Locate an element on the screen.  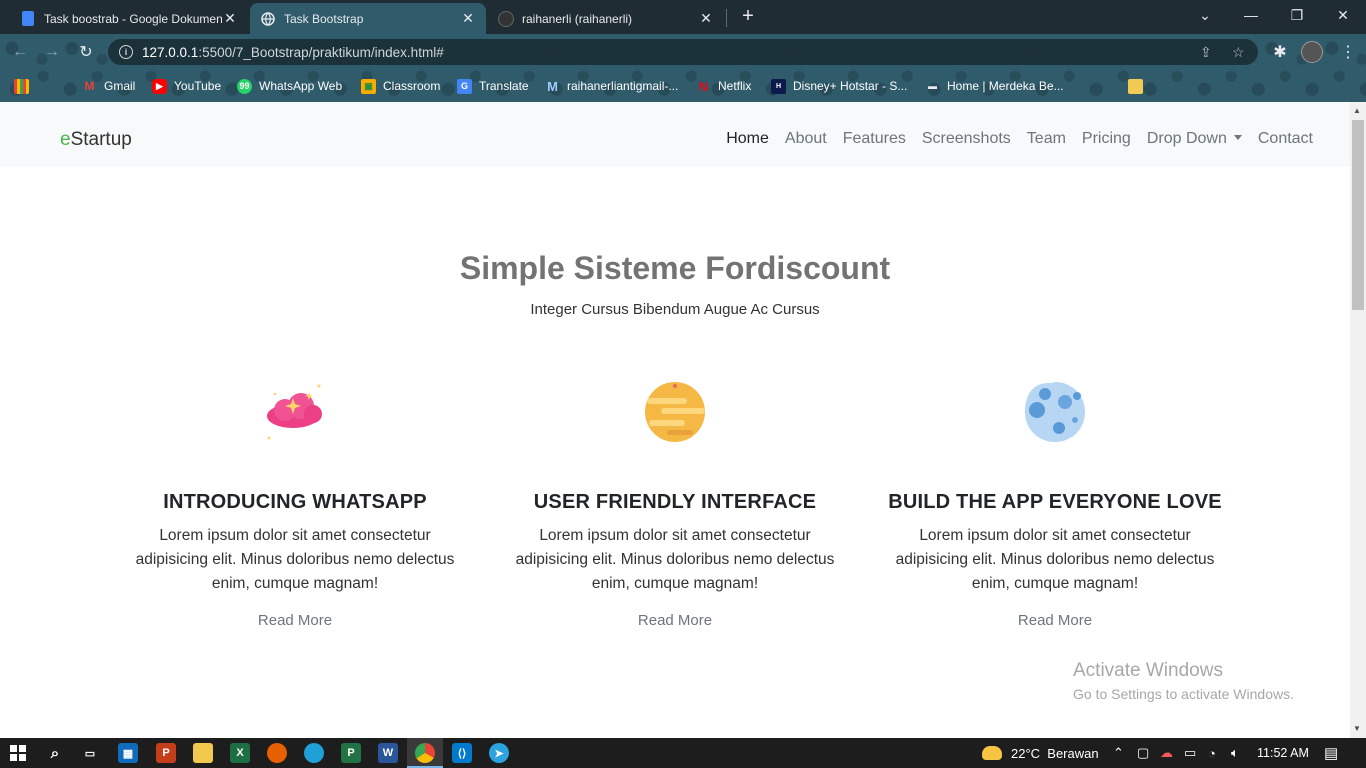
clock: 11:52 AM is located at coordinates (1283, 753).